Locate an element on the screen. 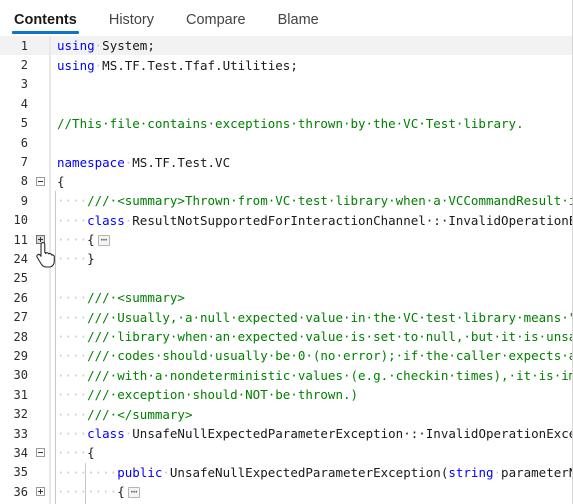 This screenshot has height=504, width=573. line-number: 27 is located at coordinates (20, 317).